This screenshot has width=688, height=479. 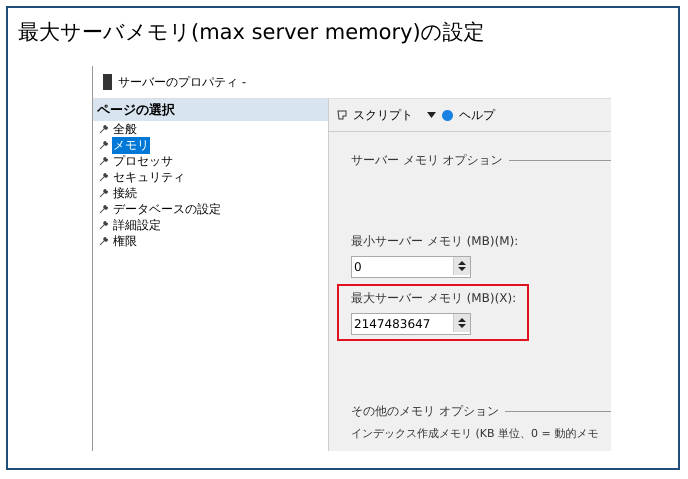 I want to click on sidebar-item: メモリ, so click(x=131, y=145).